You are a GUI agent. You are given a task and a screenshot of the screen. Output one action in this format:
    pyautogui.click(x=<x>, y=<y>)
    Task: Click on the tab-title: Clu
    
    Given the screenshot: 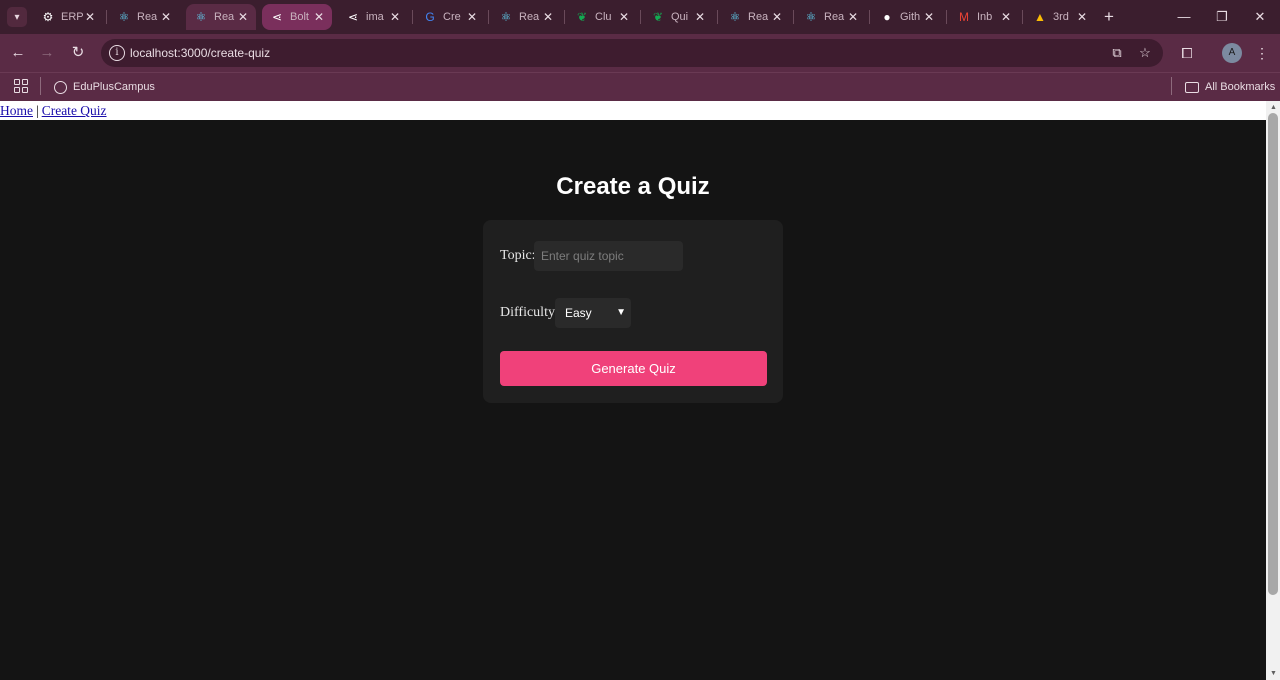 What is the action you would take?
    pyautogui.click(x=603, y=17)
    